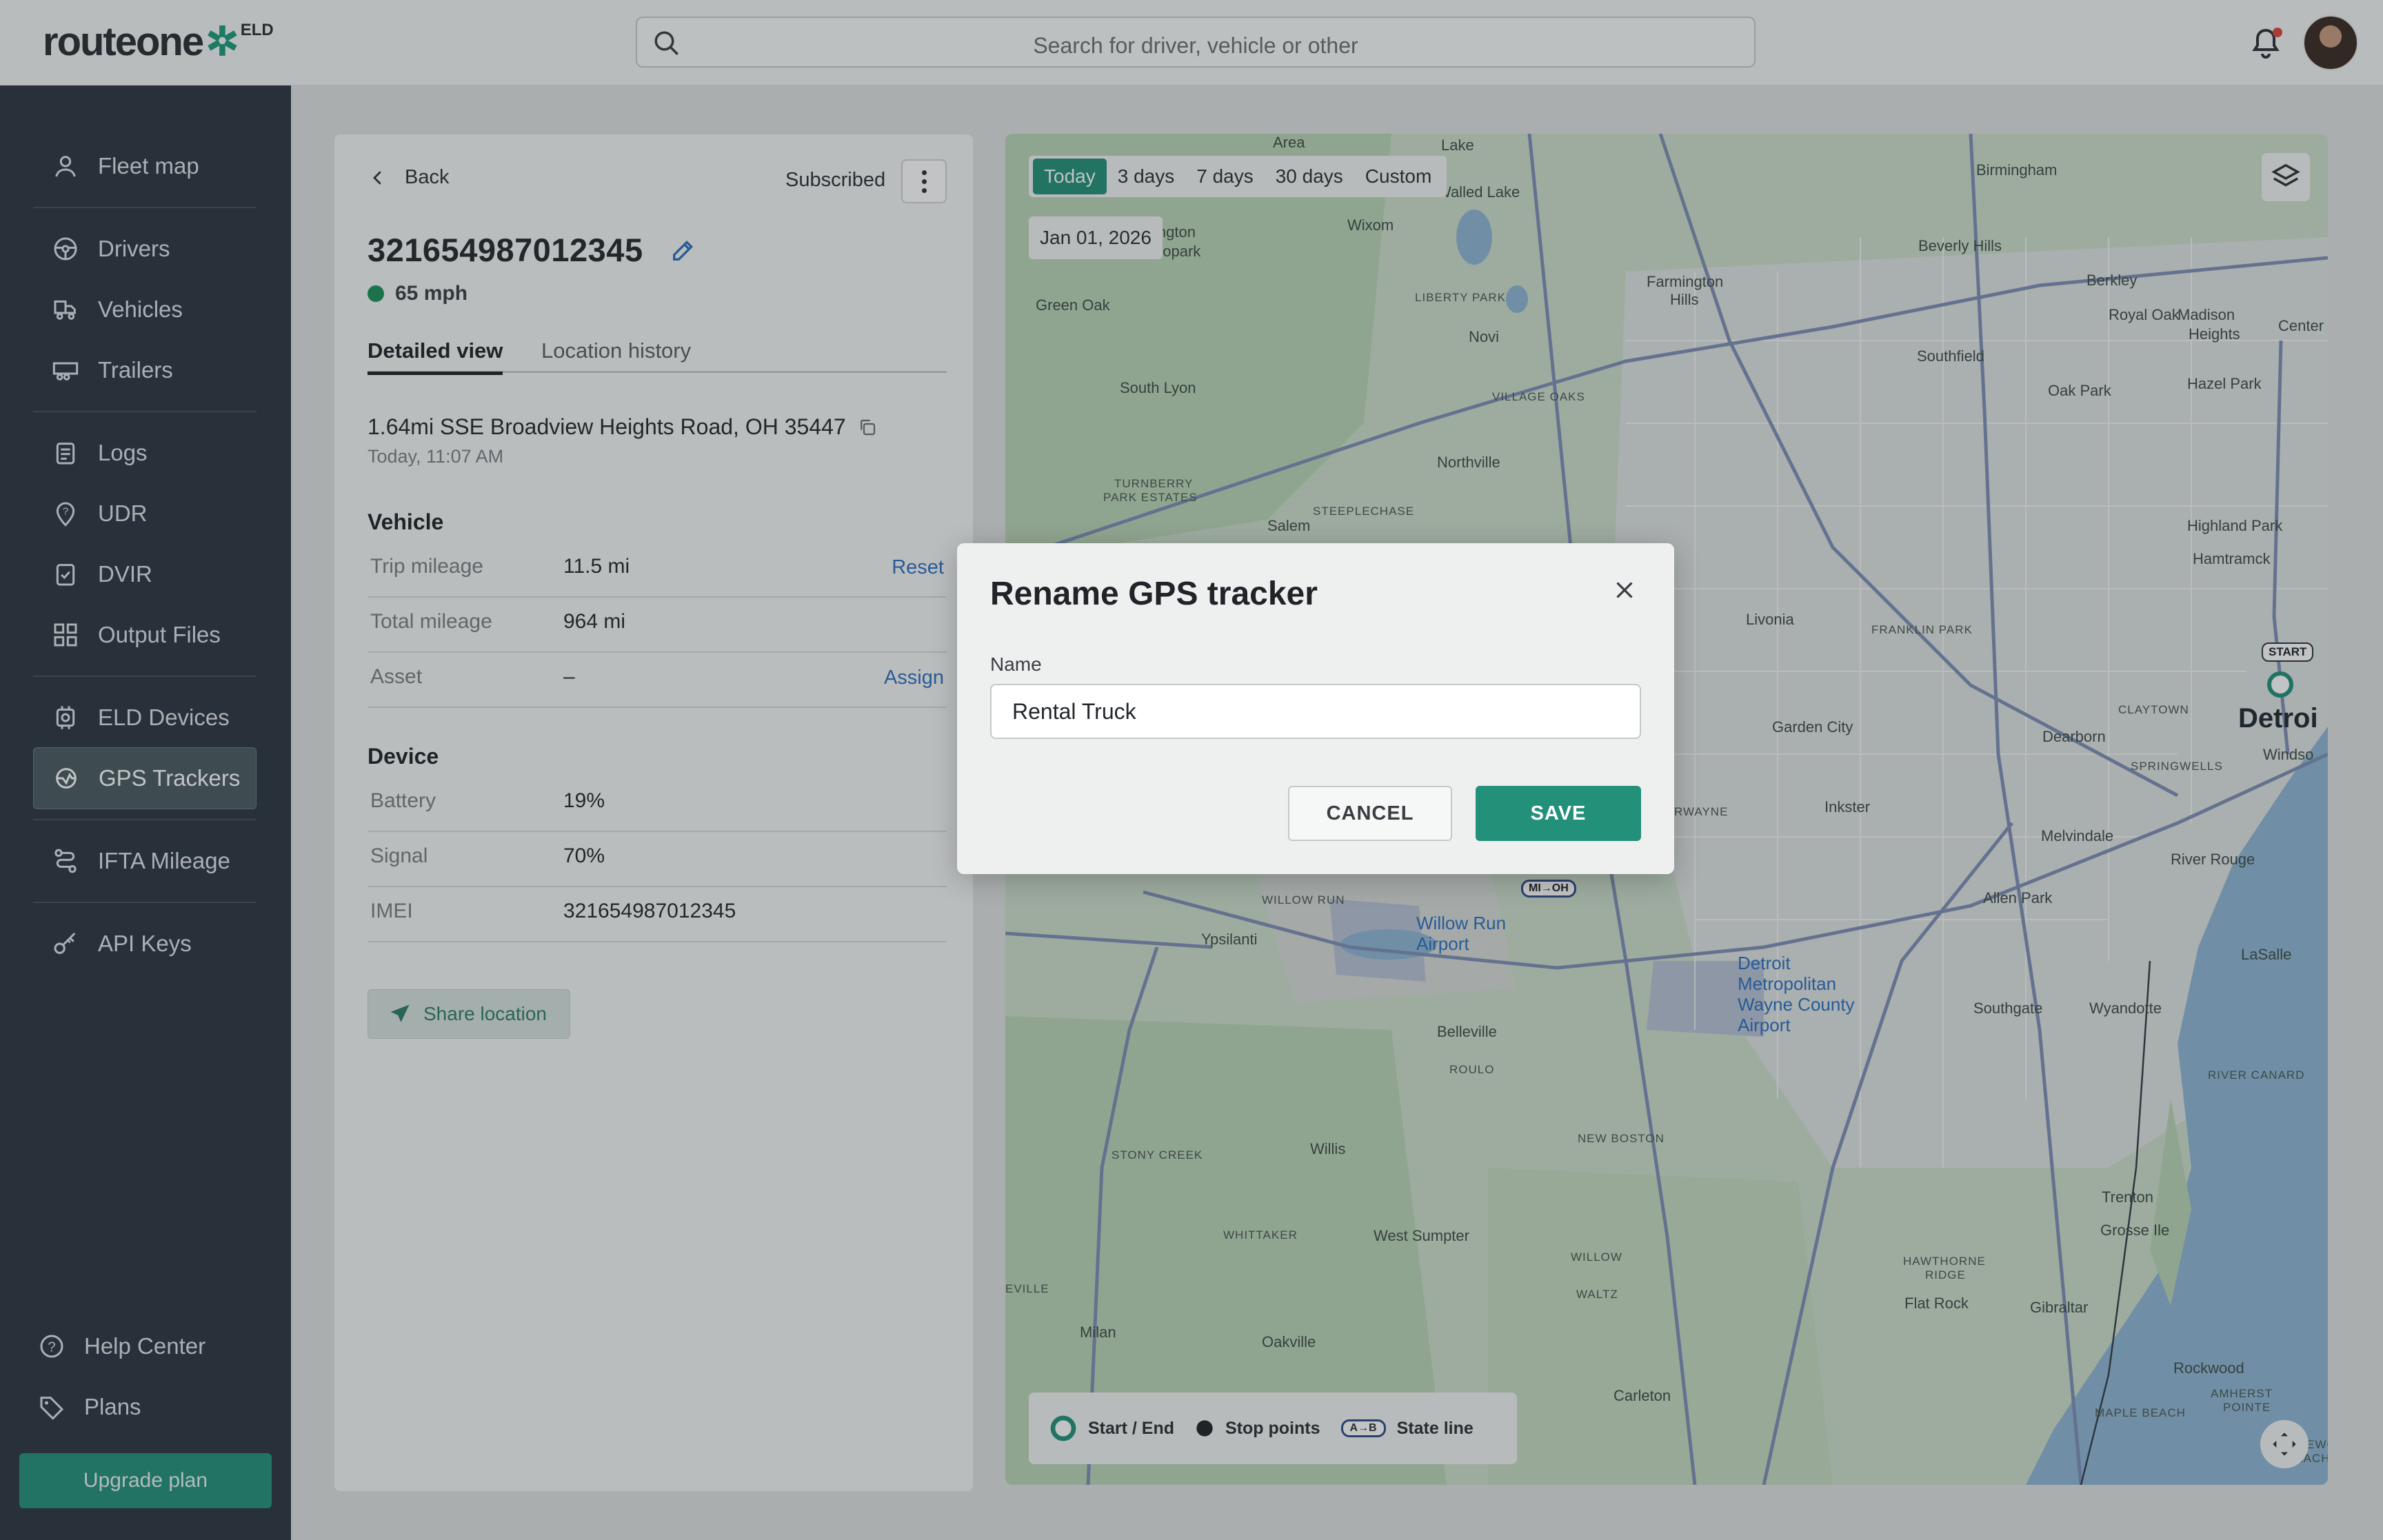 This screenshot has width=2383, height=1540. What do you see at coordinates (1558, 814) in the screenshot?
I see `save-button: SAVE` at bounding box center [1558, 814].